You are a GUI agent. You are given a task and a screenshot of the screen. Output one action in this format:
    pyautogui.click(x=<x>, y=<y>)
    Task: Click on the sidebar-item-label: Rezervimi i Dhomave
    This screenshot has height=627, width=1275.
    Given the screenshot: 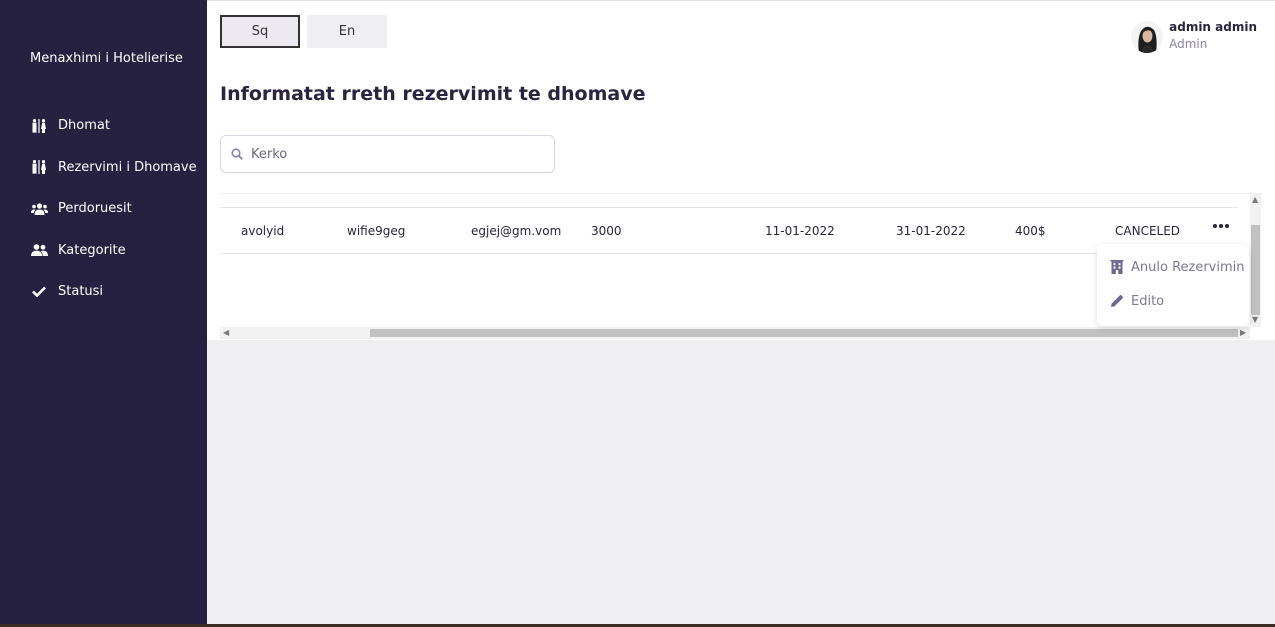 What is the action you would take?
    pyautogui.click(x=127, y=167)
    